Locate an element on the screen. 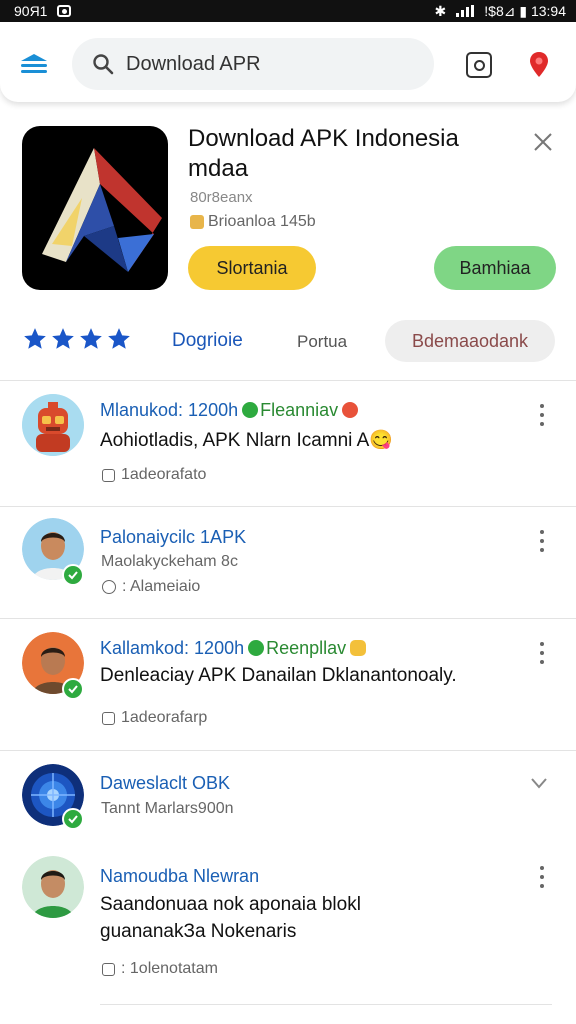 Image resolution: width=576 pixels, height=1024 pixels. review-text: Saandonuaa nok aponaia blokl is located at coordinates (230, 904).